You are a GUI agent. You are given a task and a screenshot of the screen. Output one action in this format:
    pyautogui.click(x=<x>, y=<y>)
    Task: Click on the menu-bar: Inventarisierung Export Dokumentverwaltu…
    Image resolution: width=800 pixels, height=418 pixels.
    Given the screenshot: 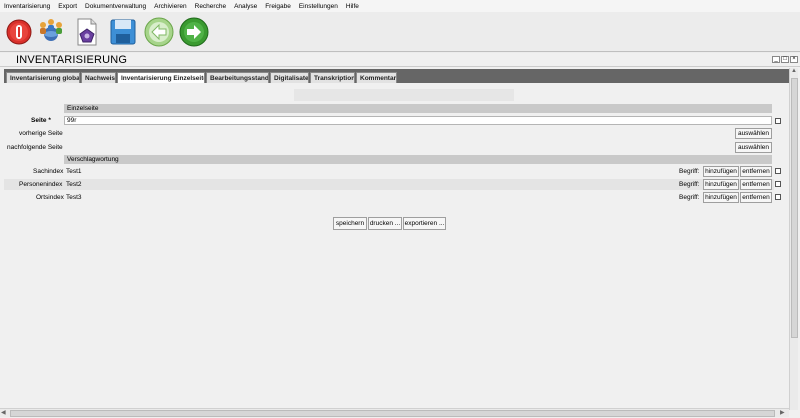 What is the action you would take?
    pyautogui.click(x=400, y=6)
    